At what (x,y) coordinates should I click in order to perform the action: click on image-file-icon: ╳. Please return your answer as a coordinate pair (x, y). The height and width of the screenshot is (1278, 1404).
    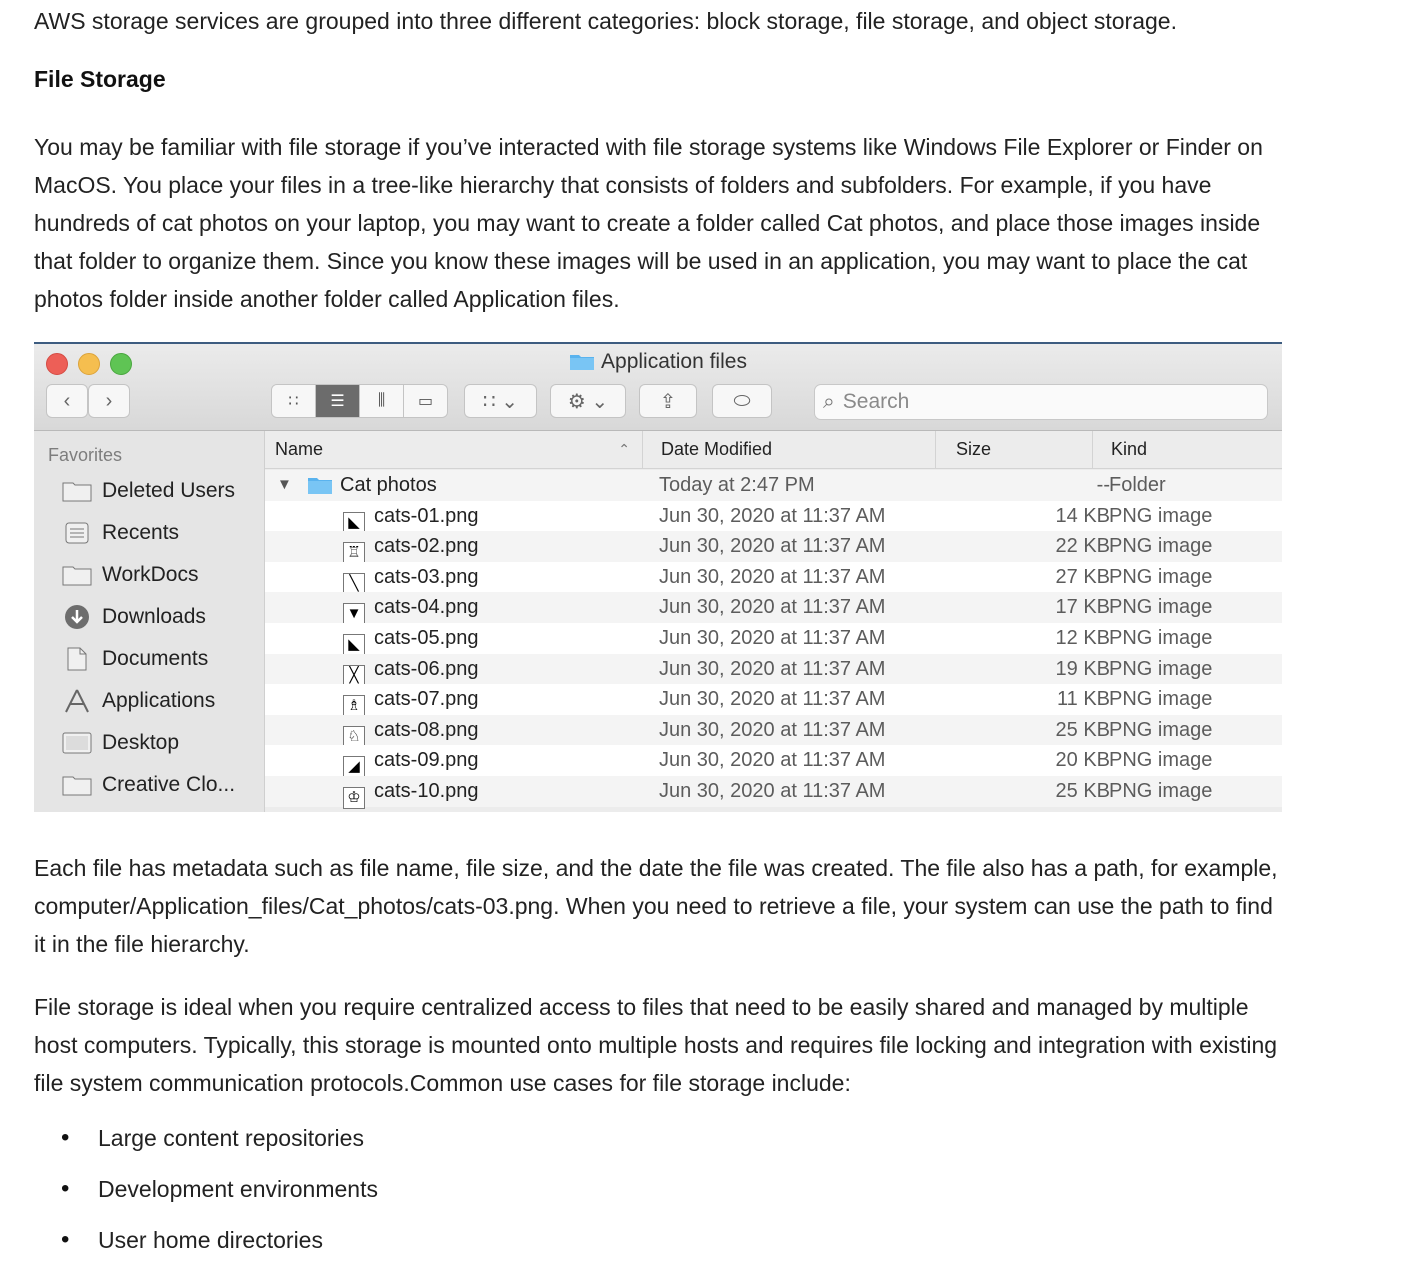
    Looking at the image, I should click on (358, 670).